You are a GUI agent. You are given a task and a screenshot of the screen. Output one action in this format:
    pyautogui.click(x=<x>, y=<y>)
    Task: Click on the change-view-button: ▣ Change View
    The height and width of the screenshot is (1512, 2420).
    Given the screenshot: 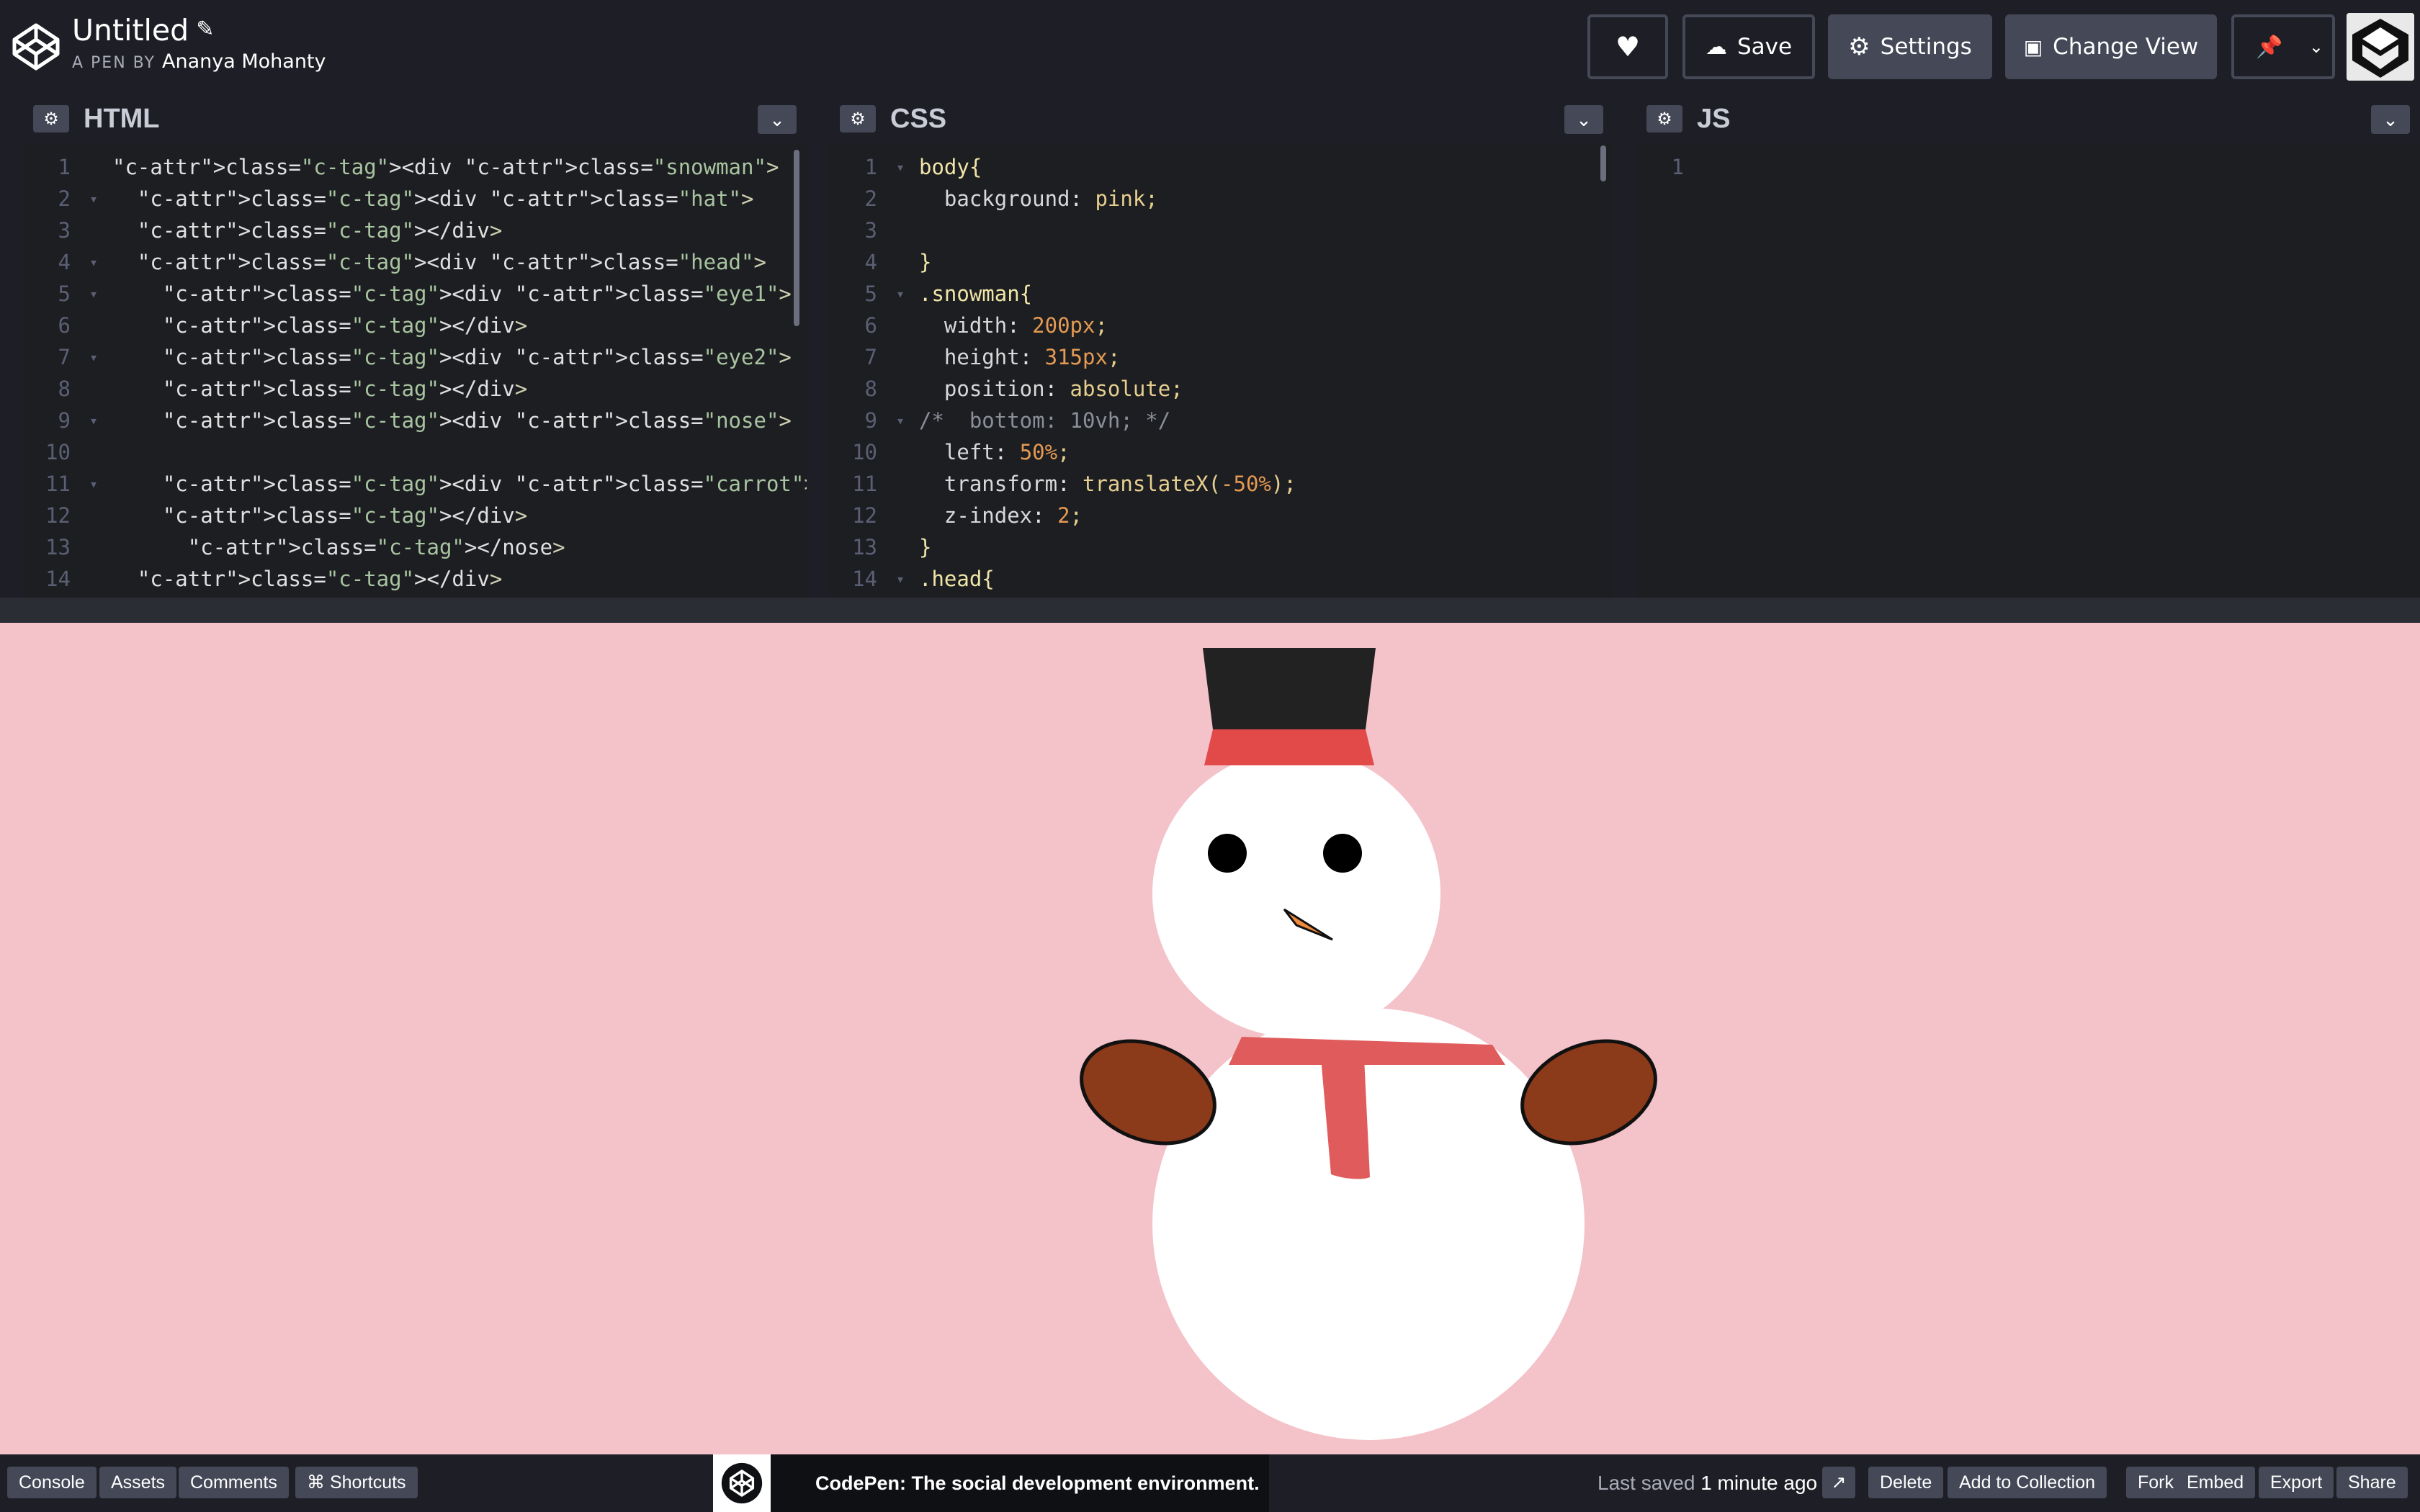 What is the action you would take?
    pyautogui.click(x=2111, y=46)
    